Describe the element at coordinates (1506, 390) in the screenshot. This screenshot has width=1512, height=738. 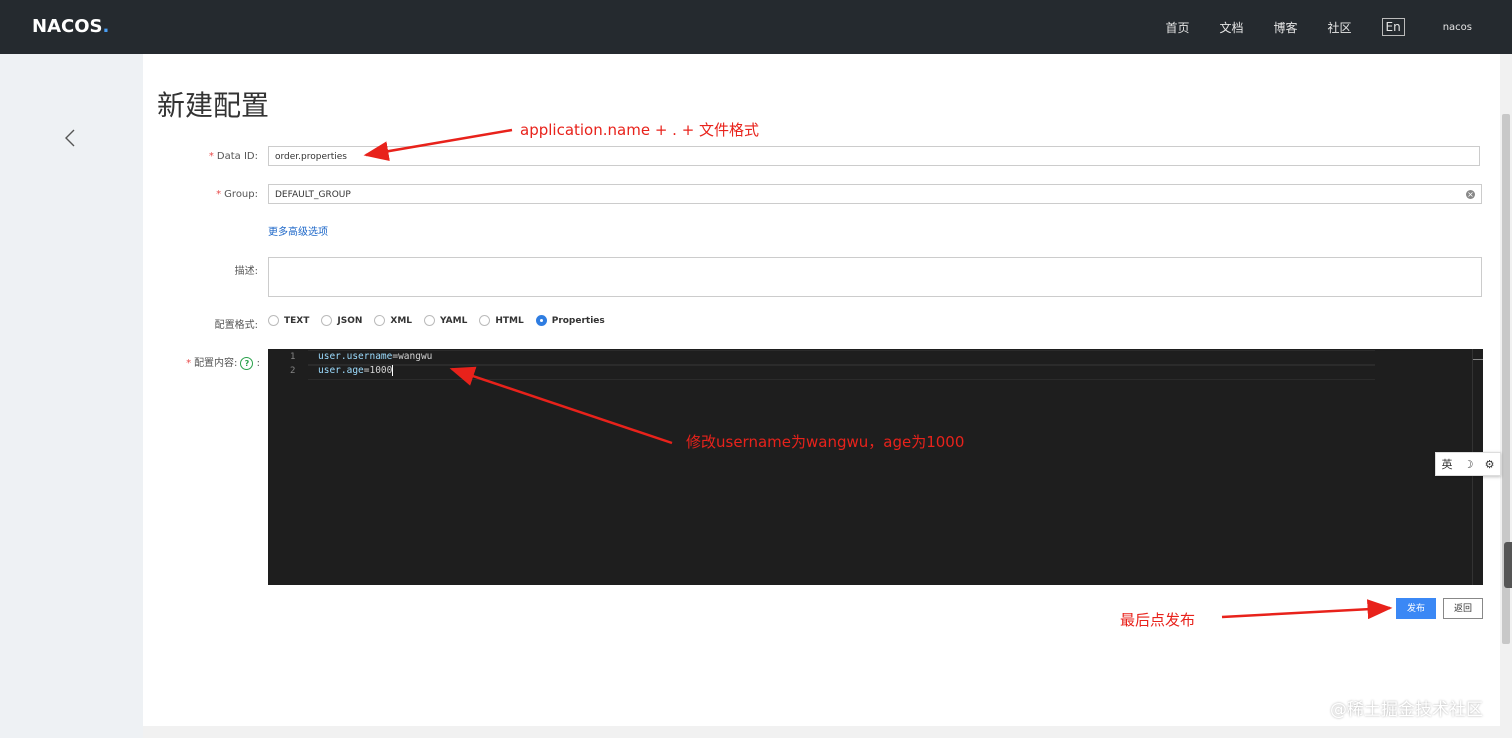
I see `vertical-scrollbar` at that location.